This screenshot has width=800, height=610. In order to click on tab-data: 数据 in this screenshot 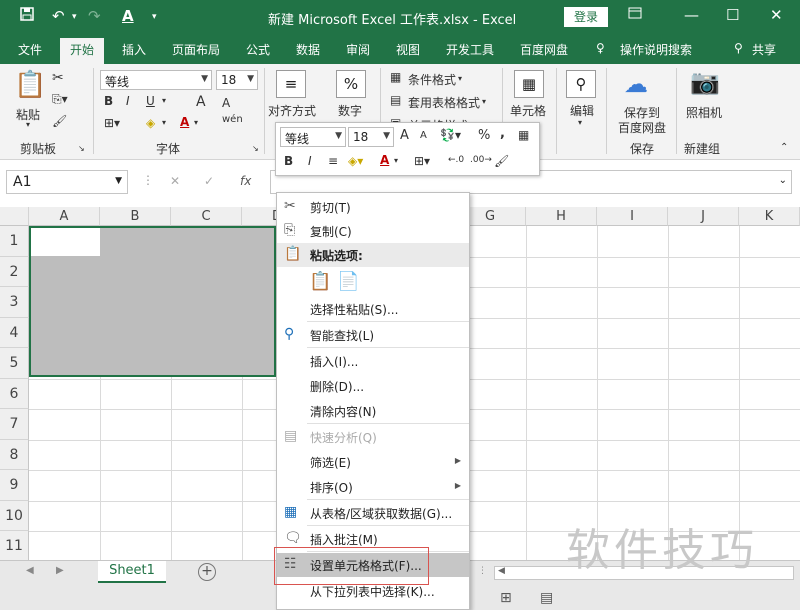, I will do `click(308, 49)`.